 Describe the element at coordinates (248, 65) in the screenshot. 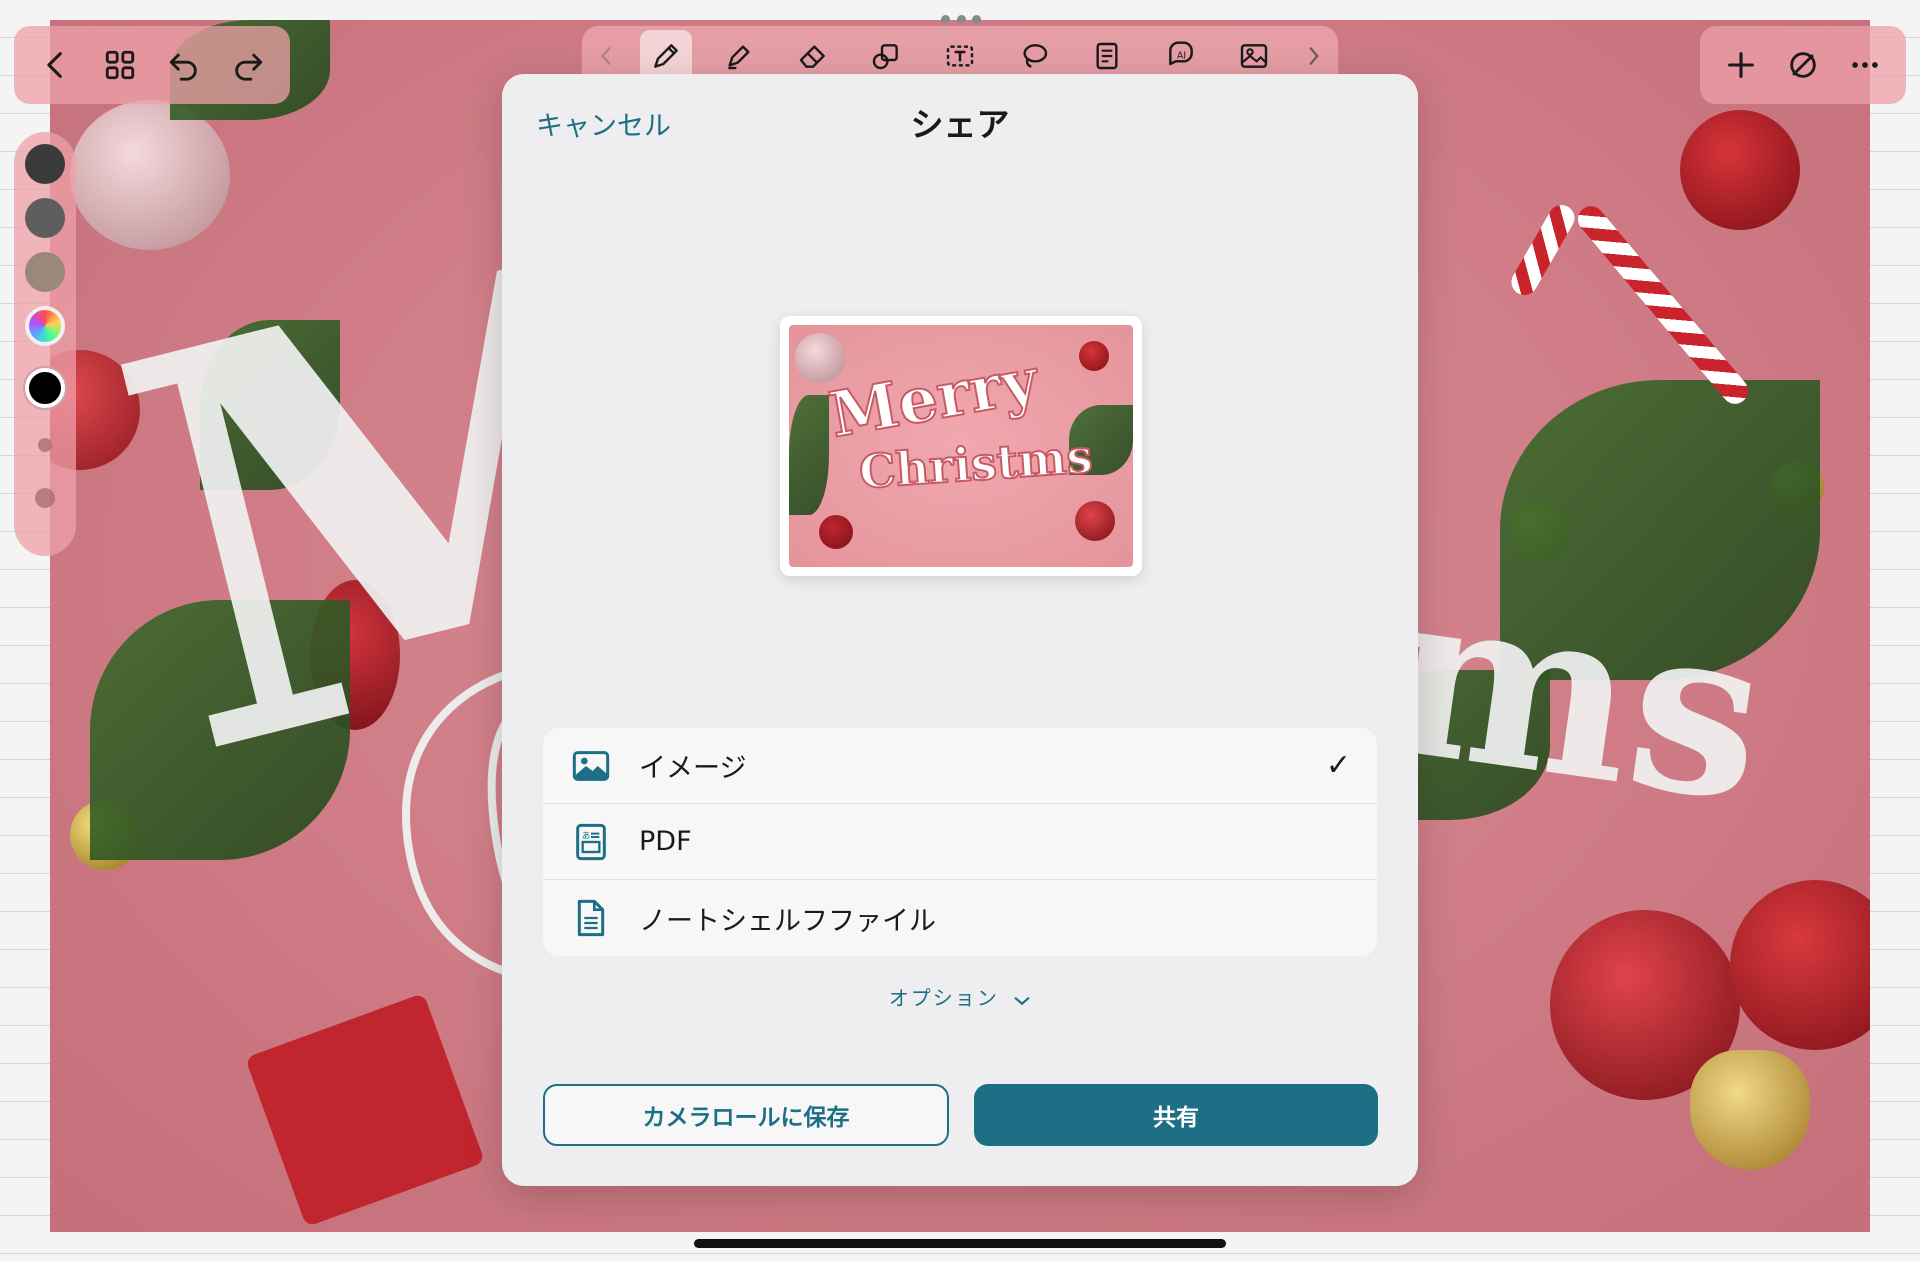

I see `redo-icon` at that location.